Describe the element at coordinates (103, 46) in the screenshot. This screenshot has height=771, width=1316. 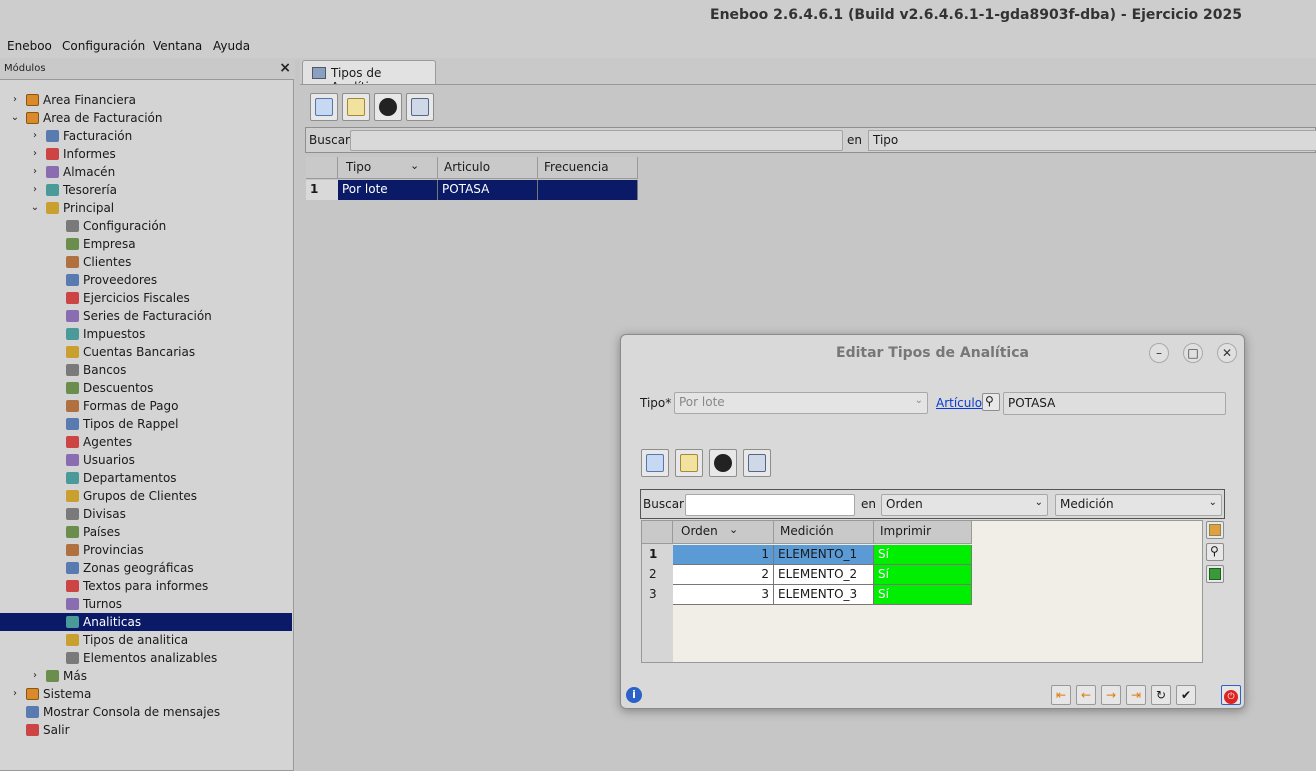
I see `menu-configuracion: Configuración` at that location.